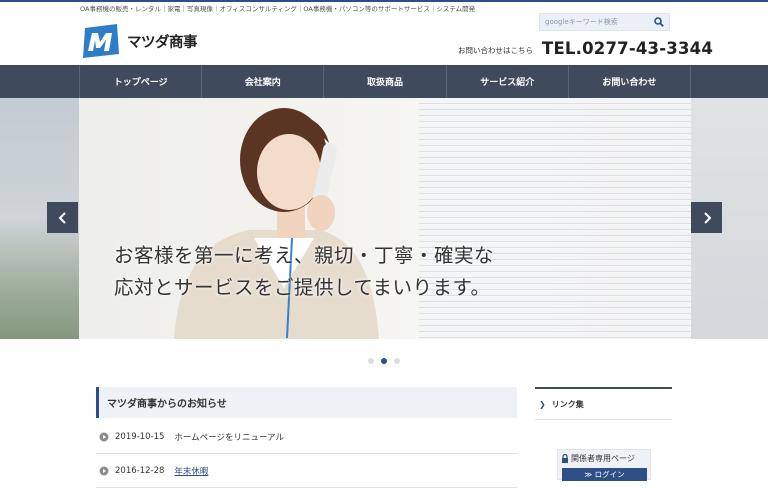 This screenshot has width=768, height=488. Describe the element at coordinates (140, 437) in the screenshot. I see `news-date: 2019-10-15` at that location.